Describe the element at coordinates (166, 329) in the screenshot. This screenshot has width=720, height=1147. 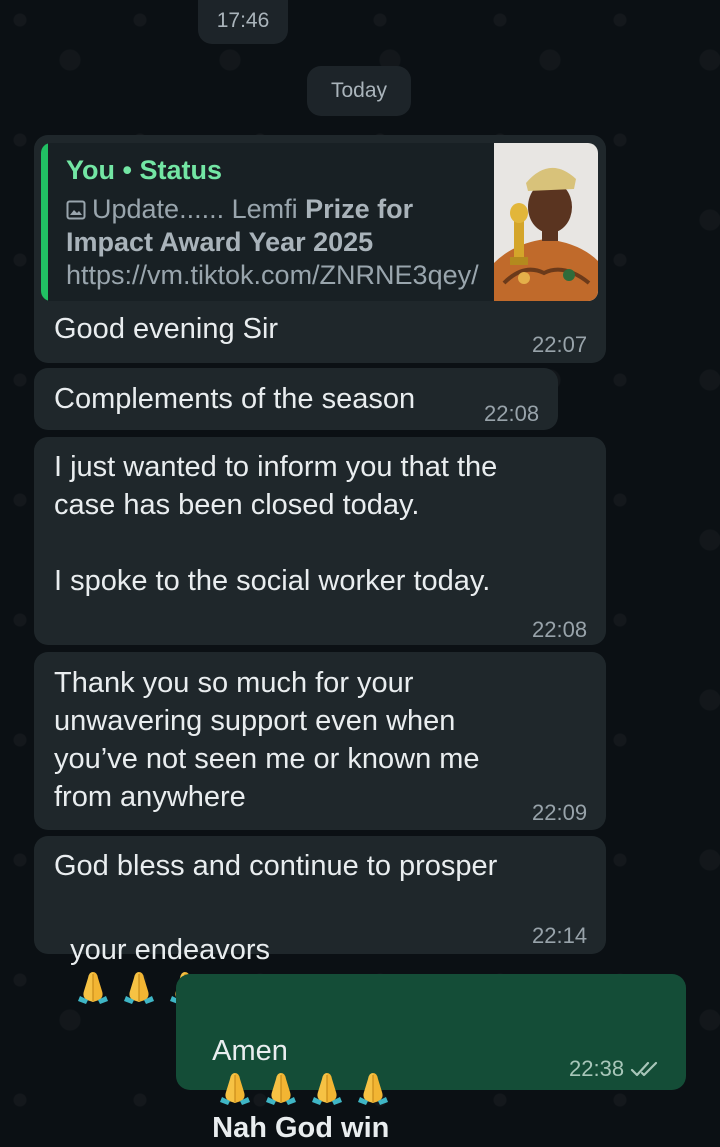
I see `message-text: Good evening Sir` at that location.